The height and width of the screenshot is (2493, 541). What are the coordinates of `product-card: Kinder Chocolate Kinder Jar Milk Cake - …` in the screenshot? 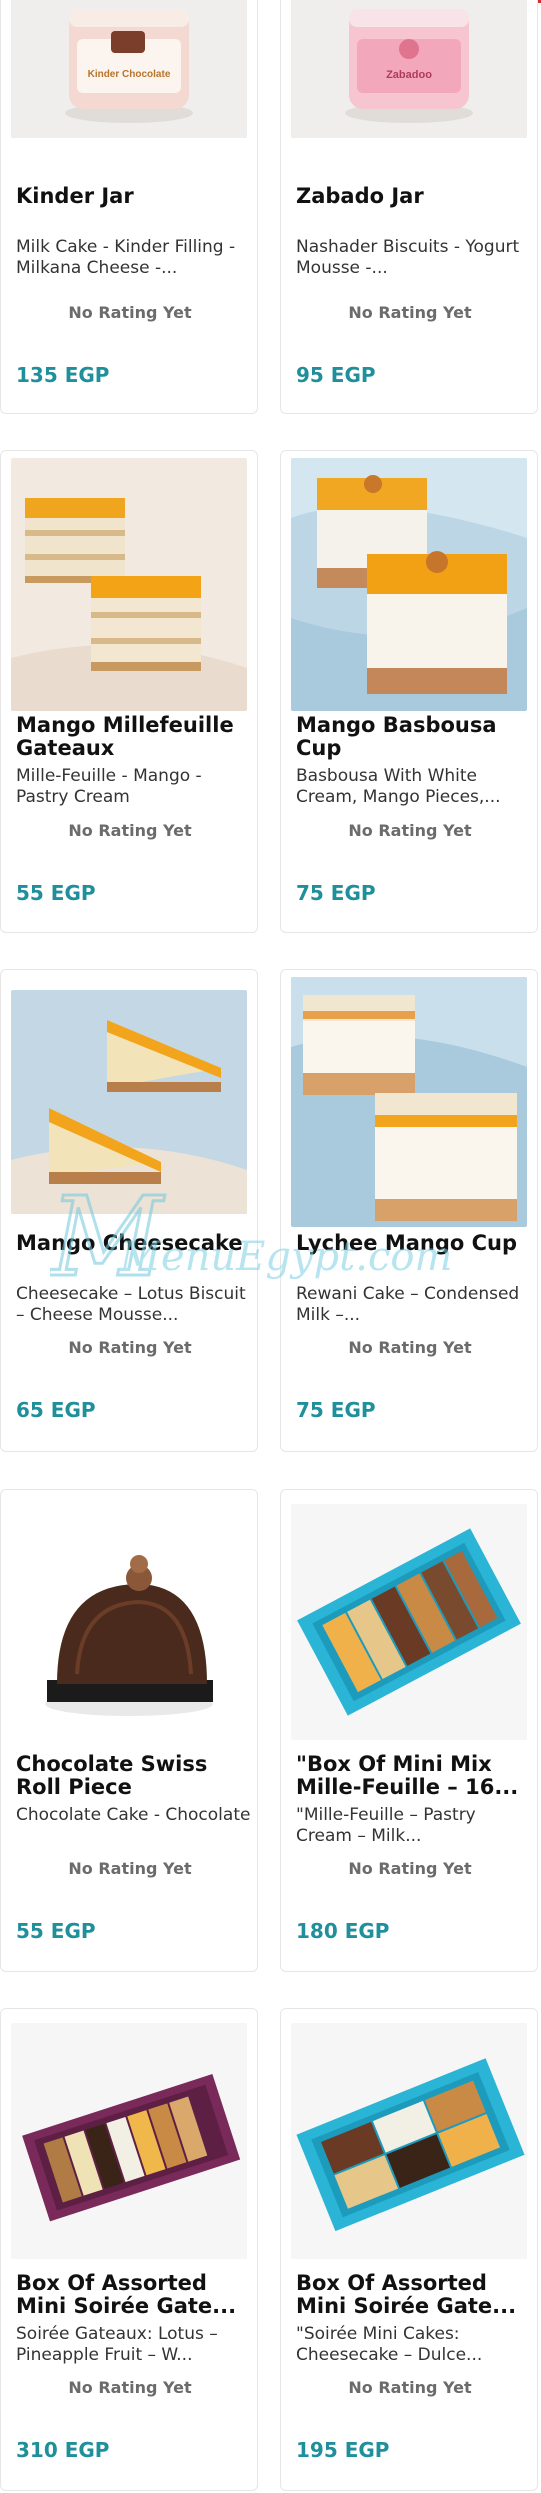 It's located at (129, 207).